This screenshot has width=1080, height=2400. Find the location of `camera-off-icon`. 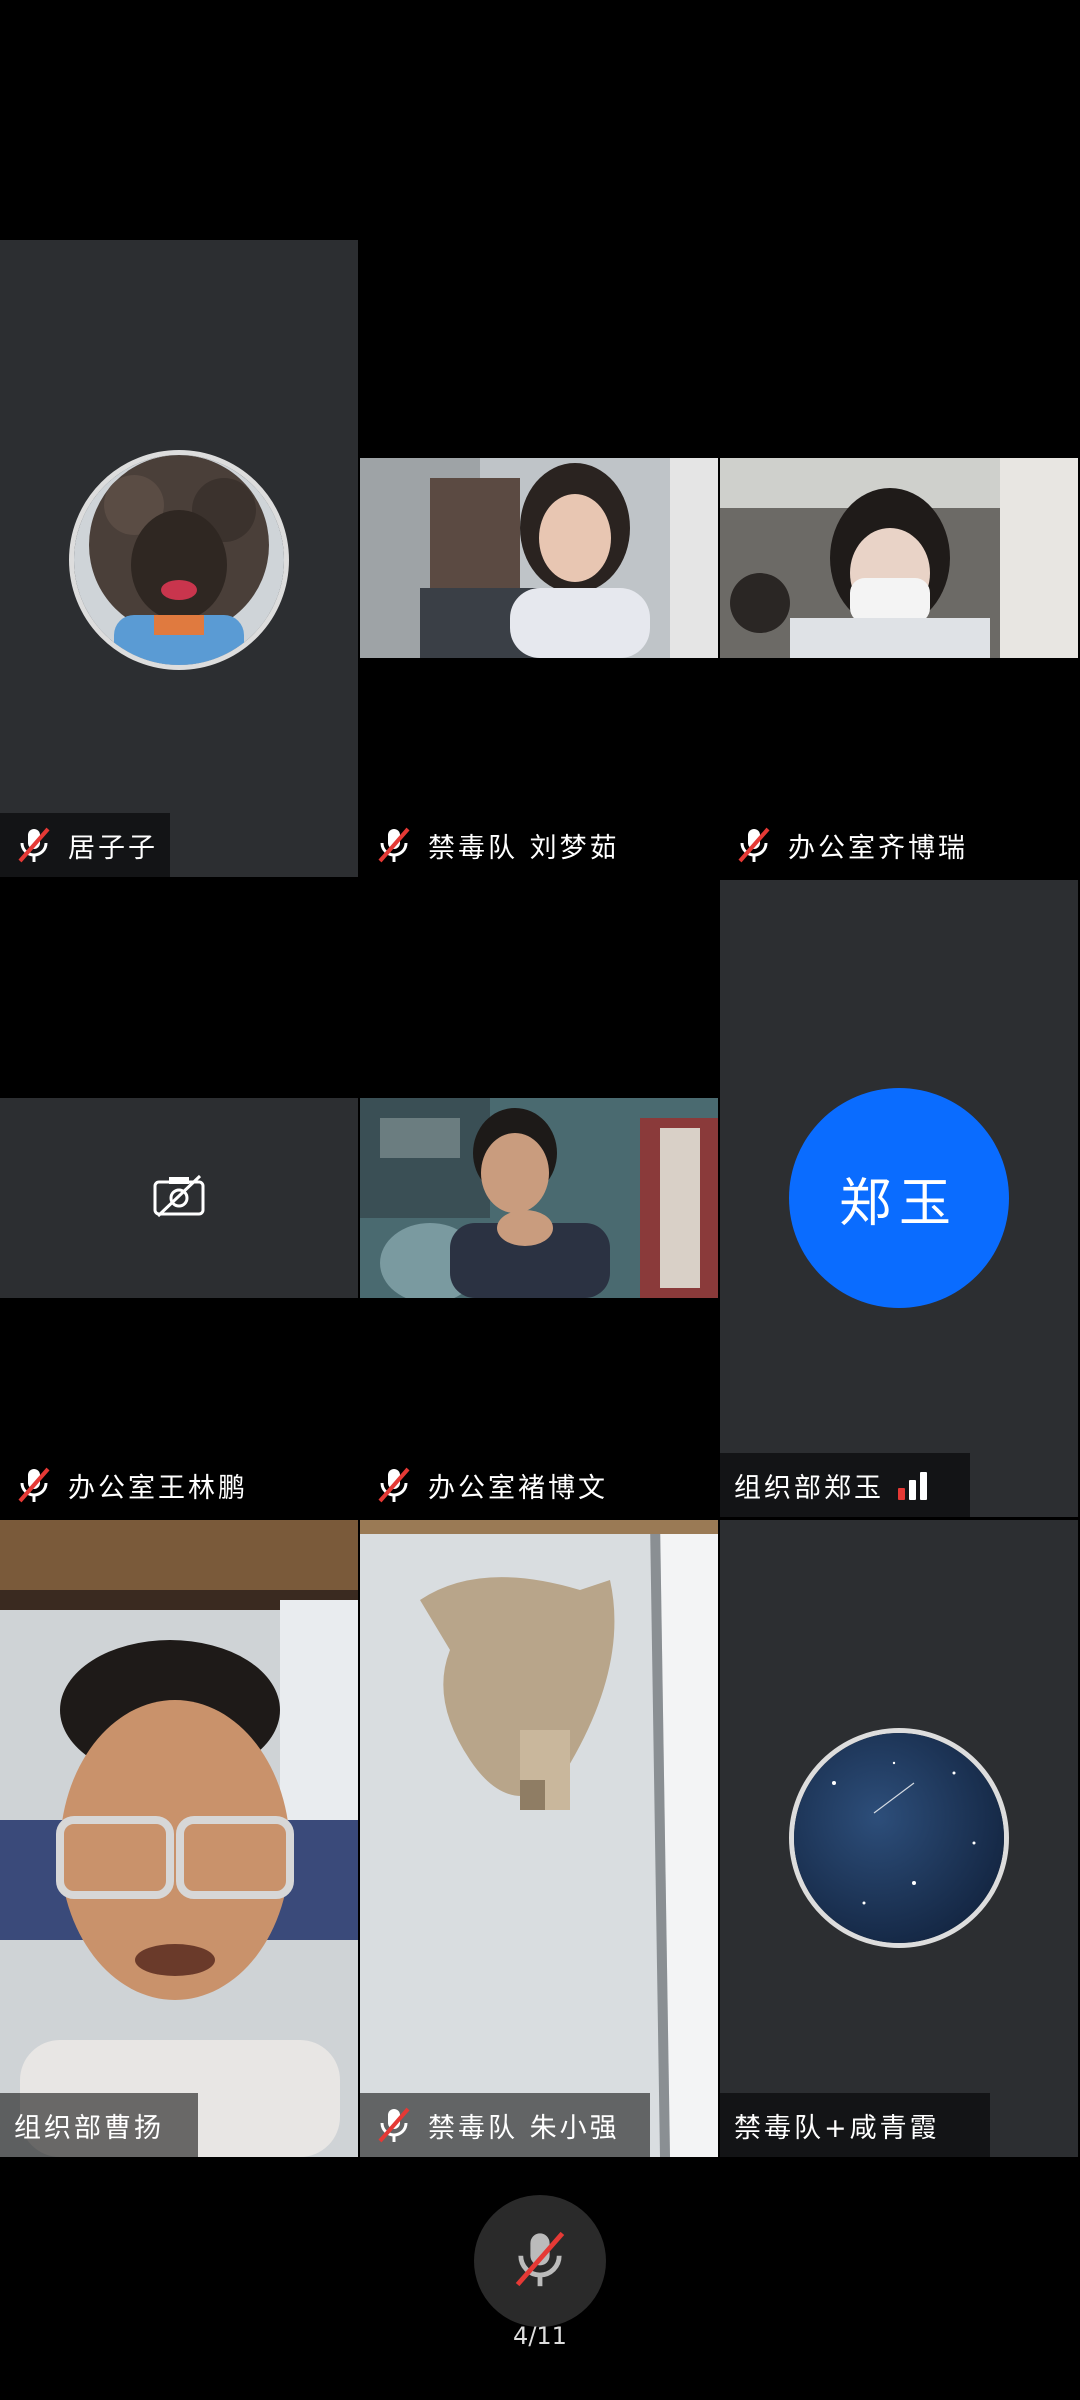

camera-off-icon is located at coordinates (179, 1198).